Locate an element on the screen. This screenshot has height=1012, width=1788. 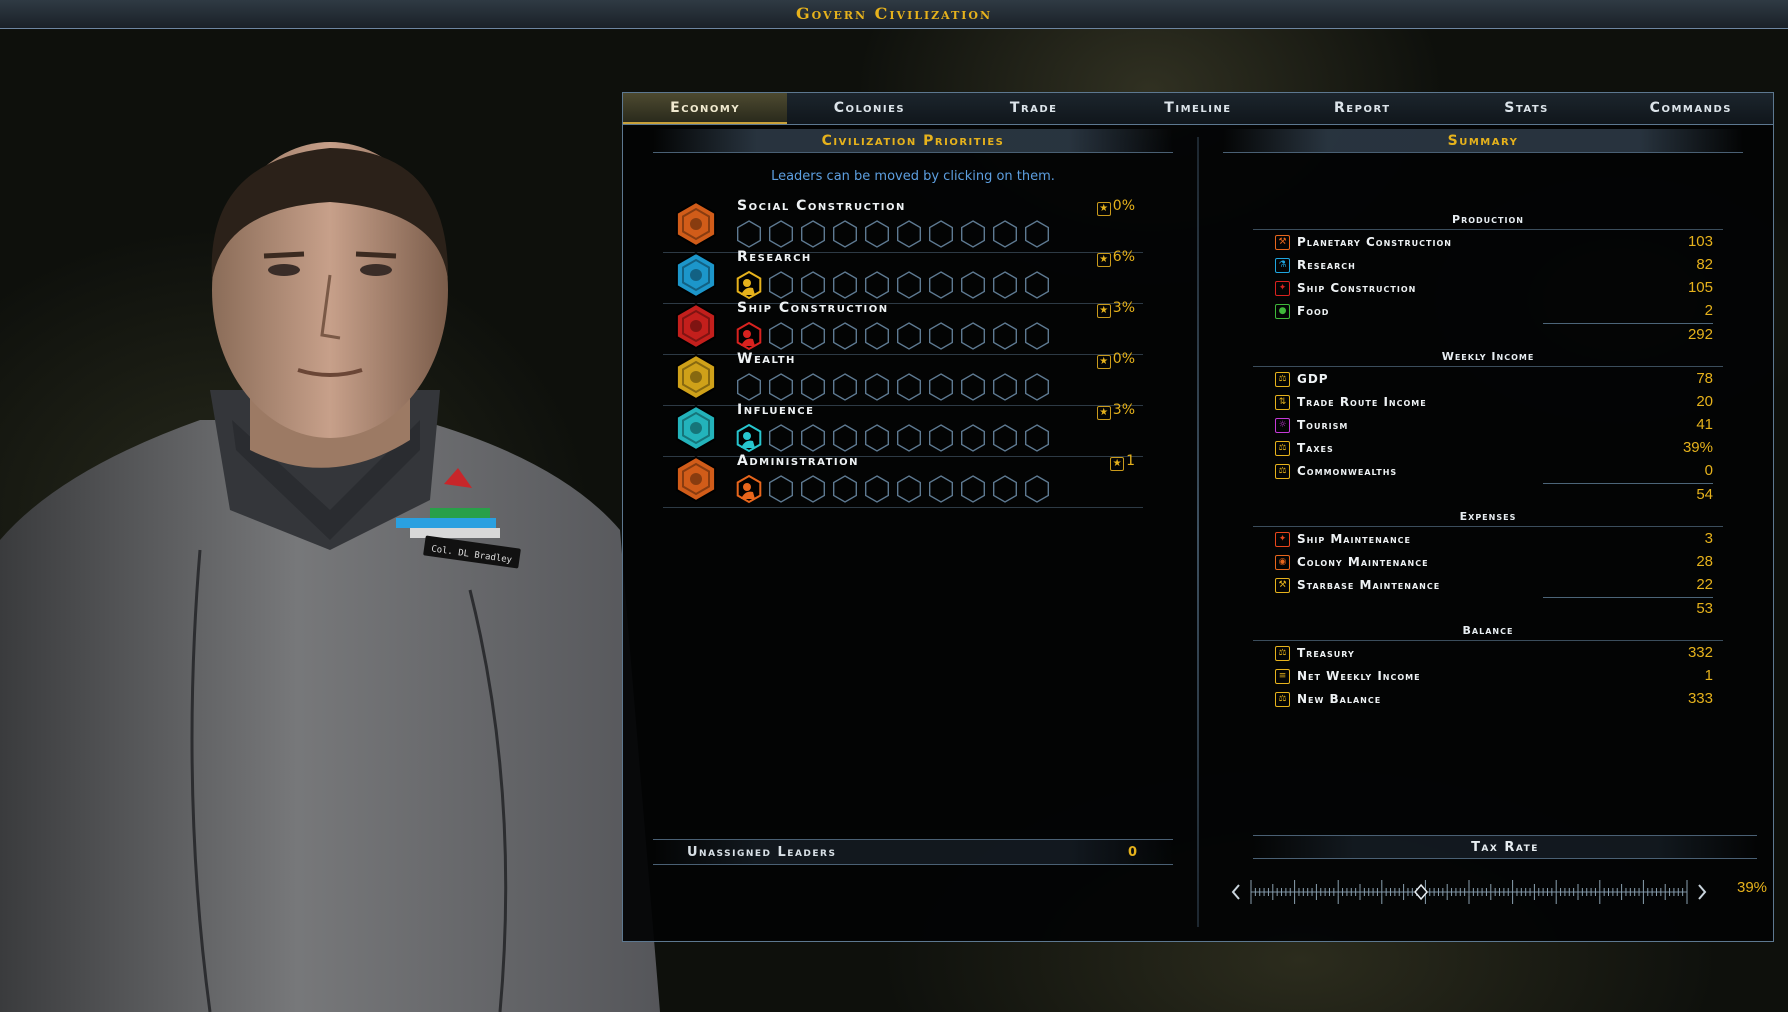
slider-right-arrow-icon is located at coordinates (1702, 892).